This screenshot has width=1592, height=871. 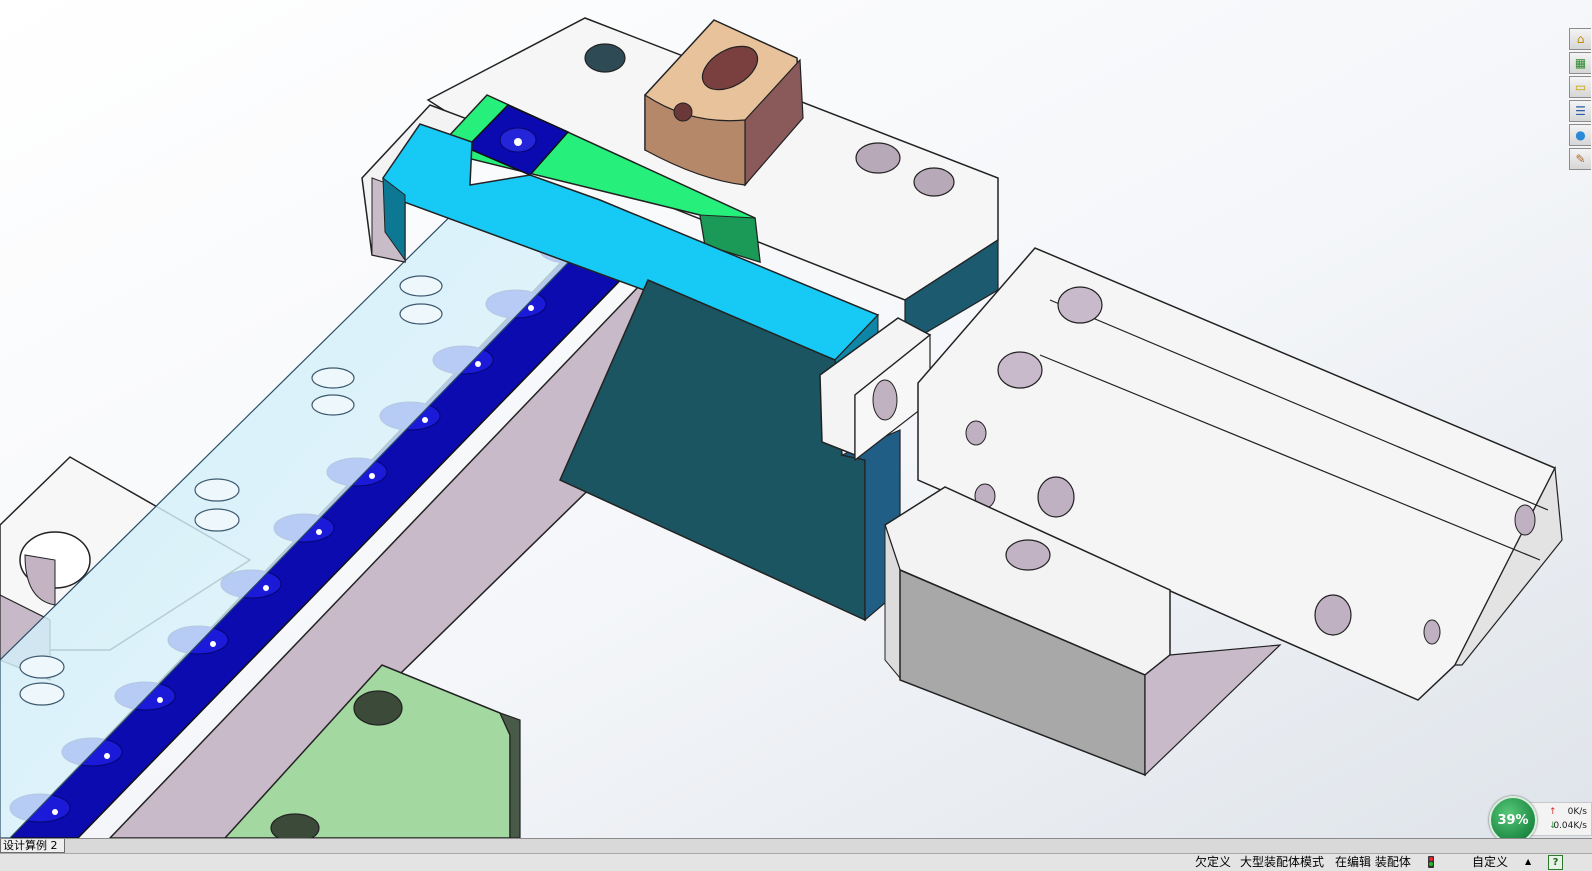 What do you see at coordinates (1553, 826) in the screenshot?
I see `download-arrow-icon: ↓` at bounding box center [1553, 826].